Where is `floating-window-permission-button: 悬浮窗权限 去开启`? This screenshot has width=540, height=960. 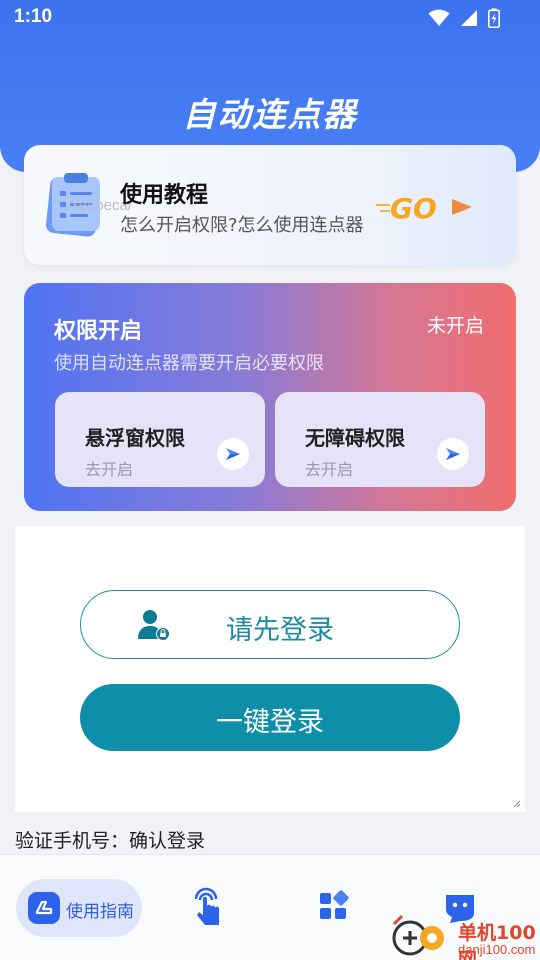 floating-window-permission-button: 悬浮窗权限 去开启 is located at coordinates (160, 439).